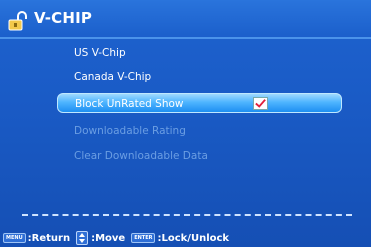 The width and height of the screenshot is (371, 247). I want to click on menu-item-us-vchip: US V-Chip, so click(199, 53).